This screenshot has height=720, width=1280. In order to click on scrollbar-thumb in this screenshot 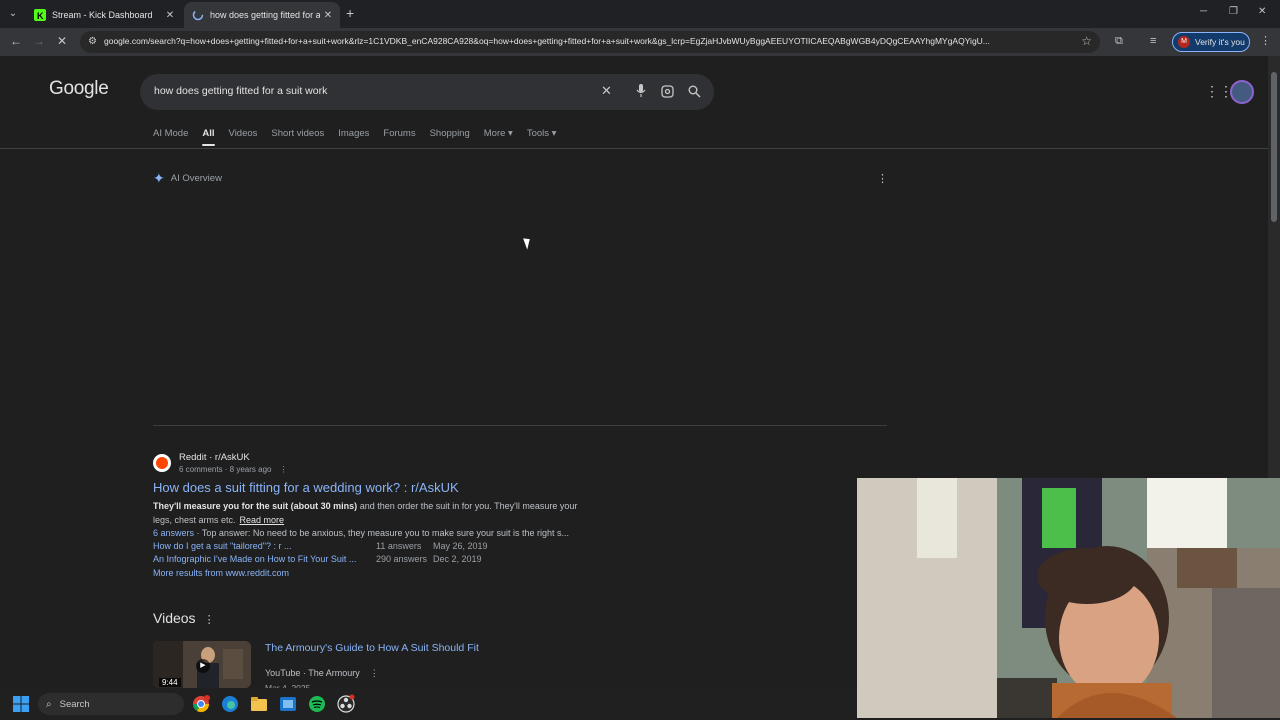, I will do `click(1274, 147)`.